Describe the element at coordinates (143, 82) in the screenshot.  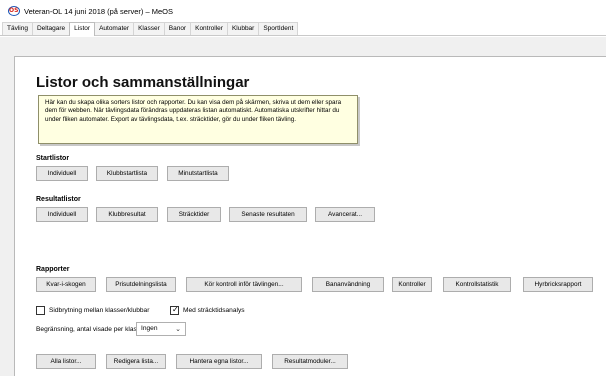
I see `page-title: Listor och sammanställningar` at that location.